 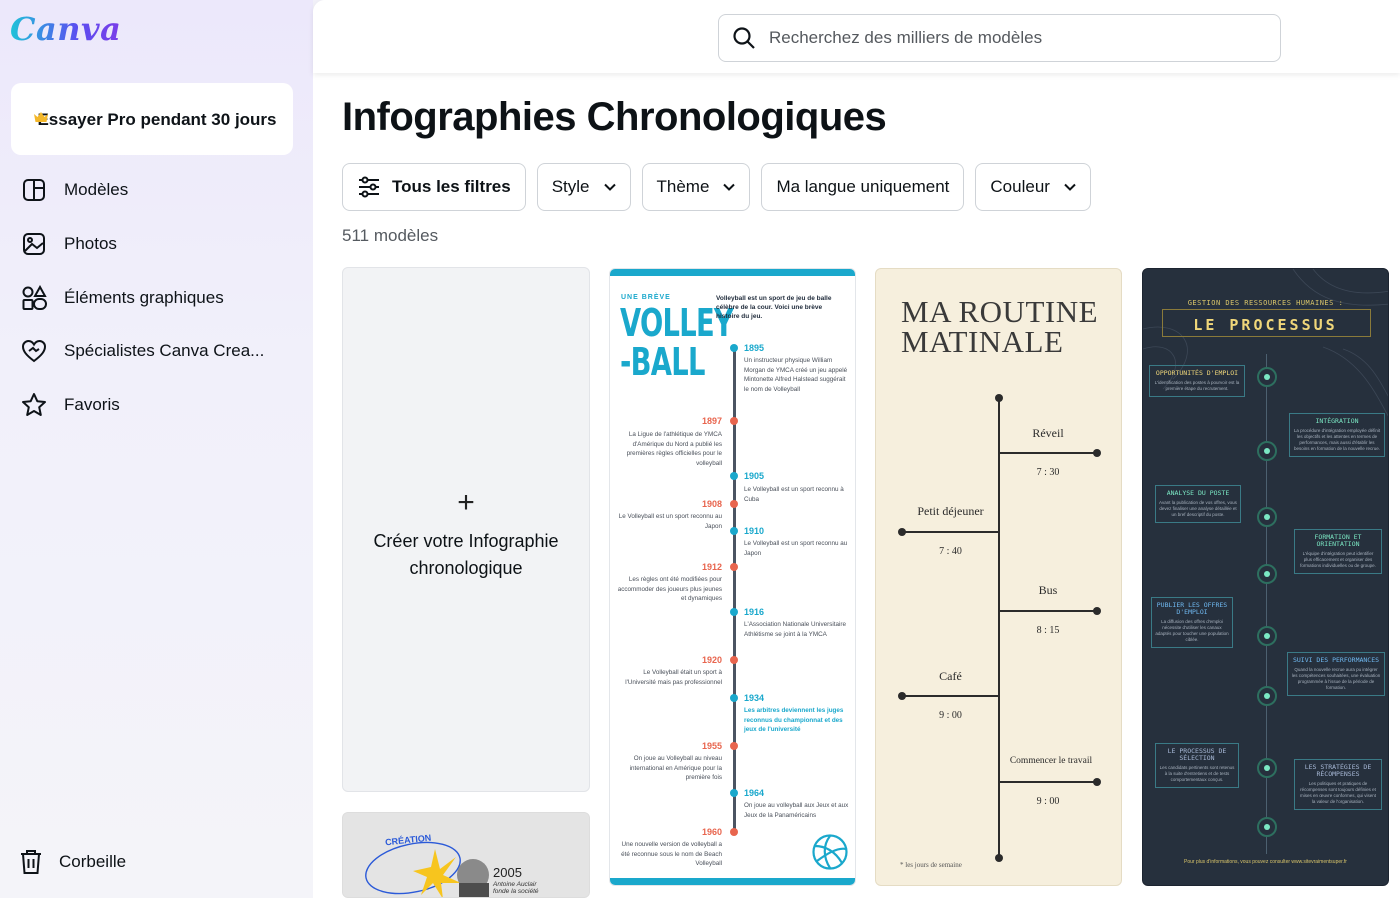 What do you see at coordinates (931, 865) in the screenshot?
I see `routine-note: * les jours de semaine` at bounding box center [931, 865].